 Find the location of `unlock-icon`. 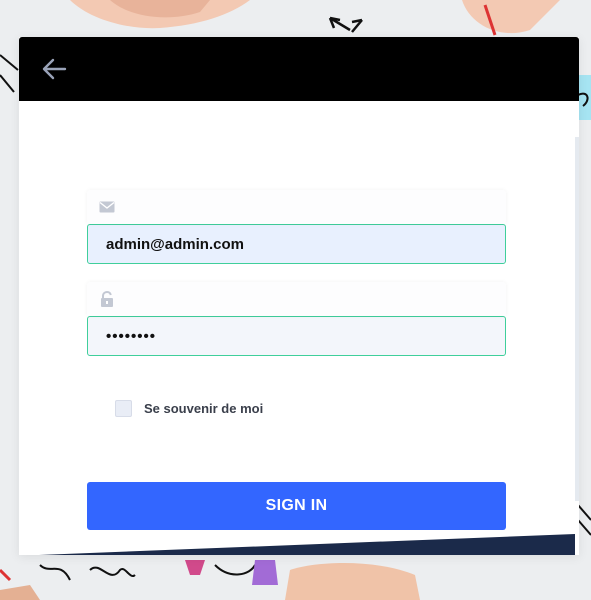

unlock-icon is located at coordinates (107, 299).